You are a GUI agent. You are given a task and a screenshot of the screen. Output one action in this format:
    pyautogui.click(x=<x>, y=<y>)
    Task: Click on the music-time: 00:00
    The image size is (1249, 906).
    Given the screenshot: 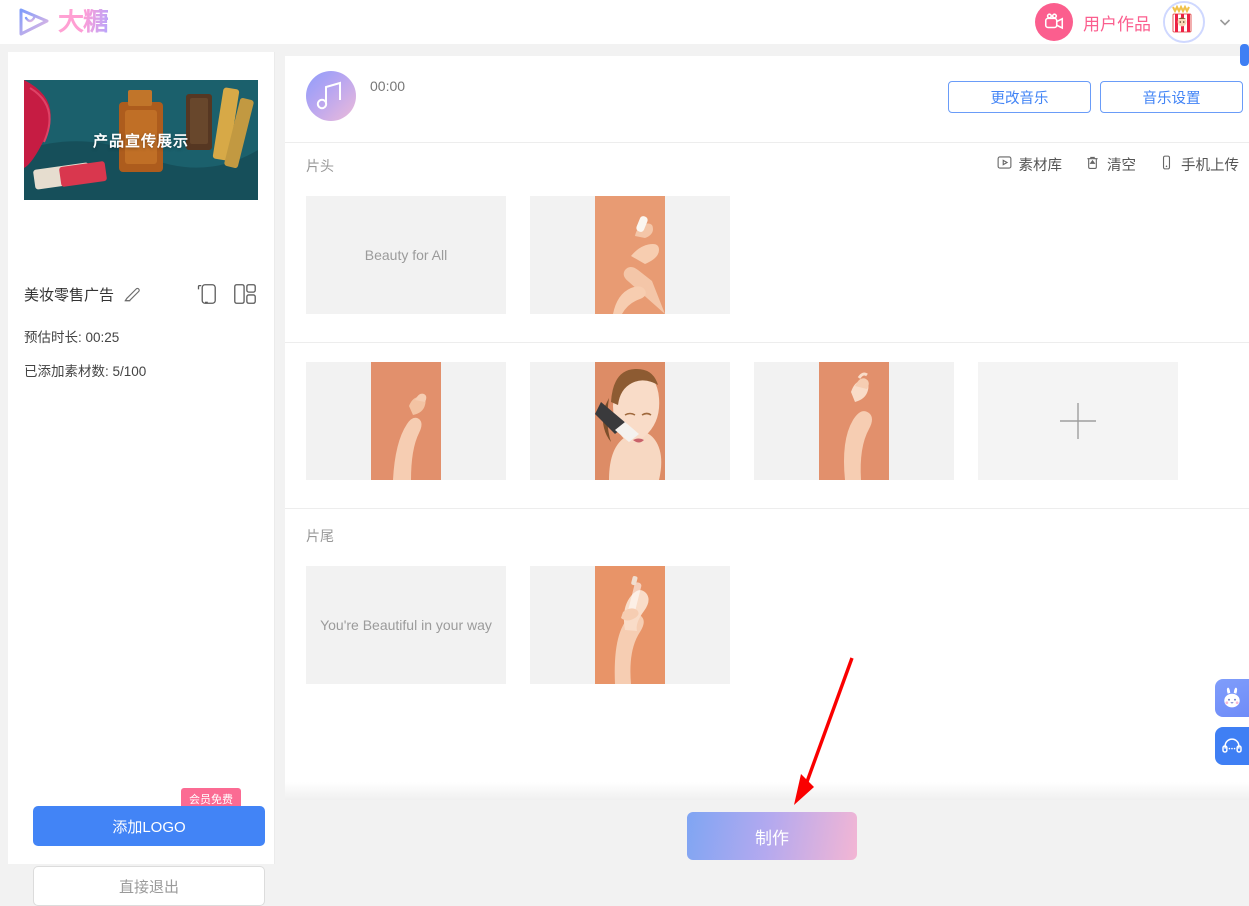 What is the action you would take?
    pyautogui.click(x=388, y=86)
    